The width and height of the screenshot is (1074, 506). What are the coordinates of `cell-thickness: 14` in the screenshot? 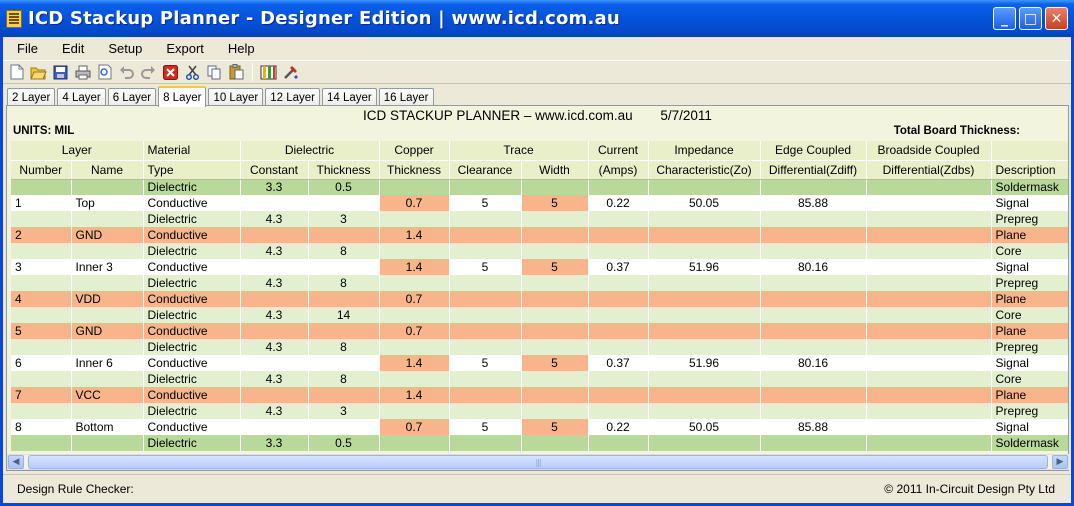 It's located at (344, 315).